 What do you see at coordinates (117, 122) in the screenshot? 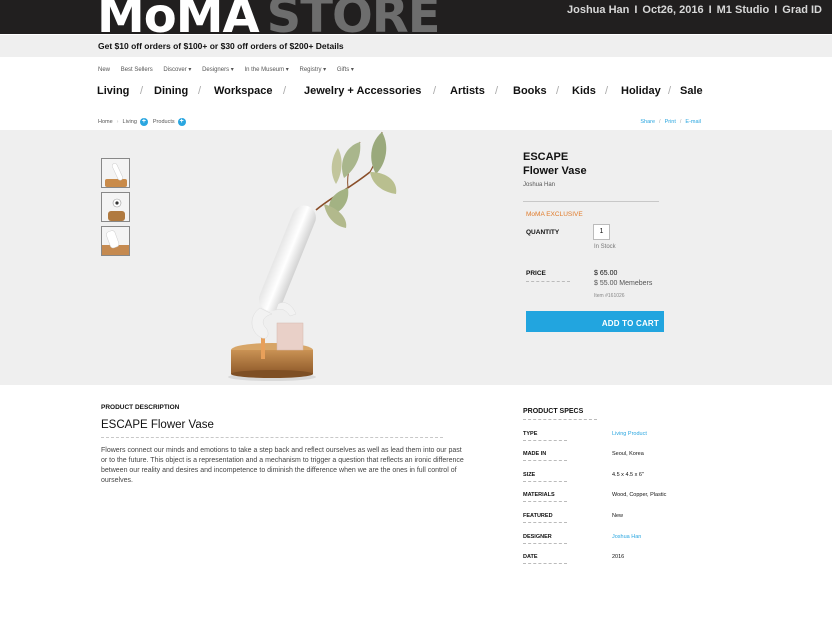
I see `breadcrumb-chevron-icon: ›` at bounding box center [117, 122].